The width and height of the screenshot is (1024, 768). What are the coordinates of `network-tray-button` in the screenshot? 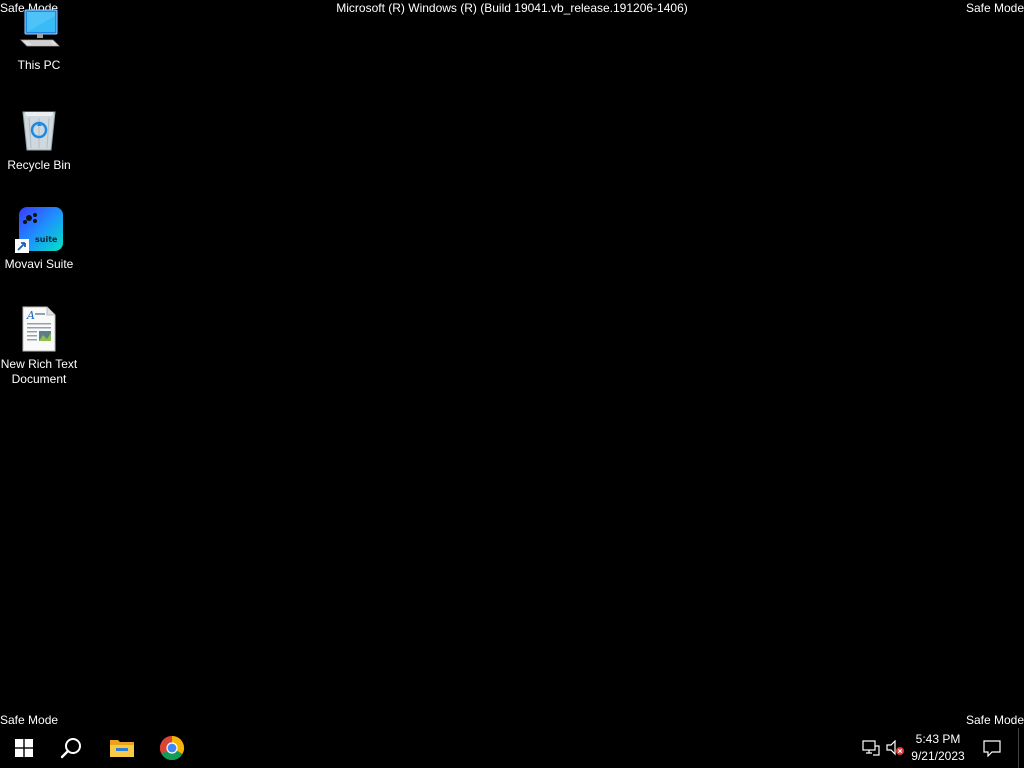 It's located at (871, 748).